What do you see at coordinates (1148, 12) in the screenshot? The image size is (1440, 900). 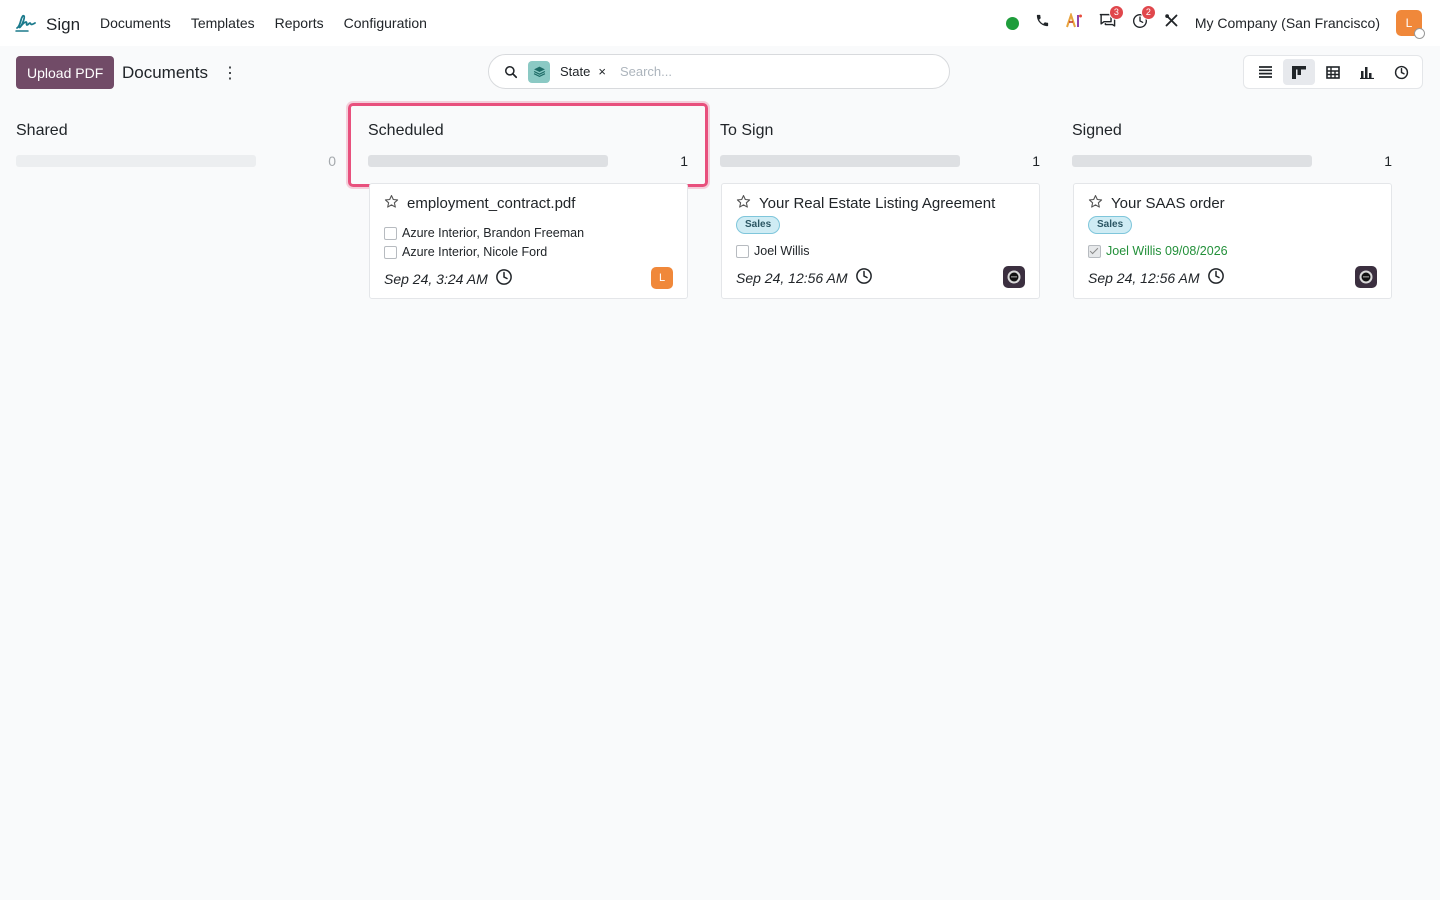 I see `activities-count-badge: 2` at bounding box center [1148, 12].